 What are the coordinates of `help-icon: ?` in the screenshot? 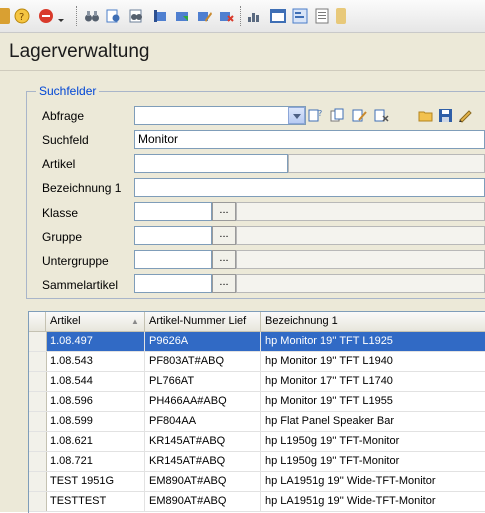 It's located at (22, 16).